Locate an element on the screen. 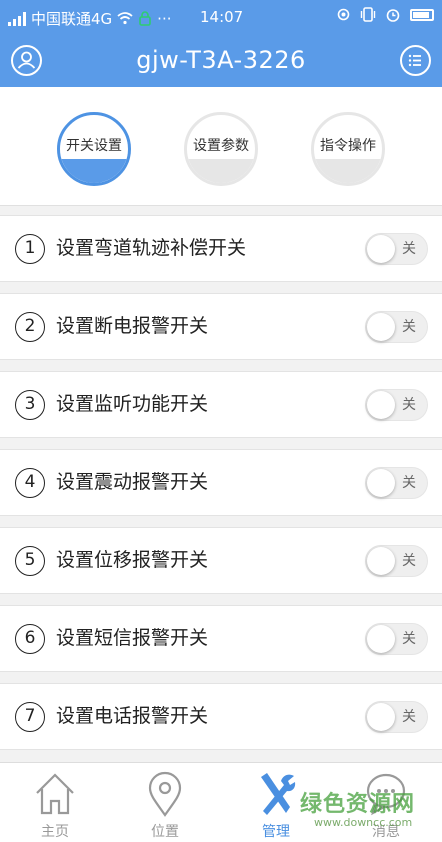  tab-command-operations: 指令操作 is located at coordinates (348, 149).